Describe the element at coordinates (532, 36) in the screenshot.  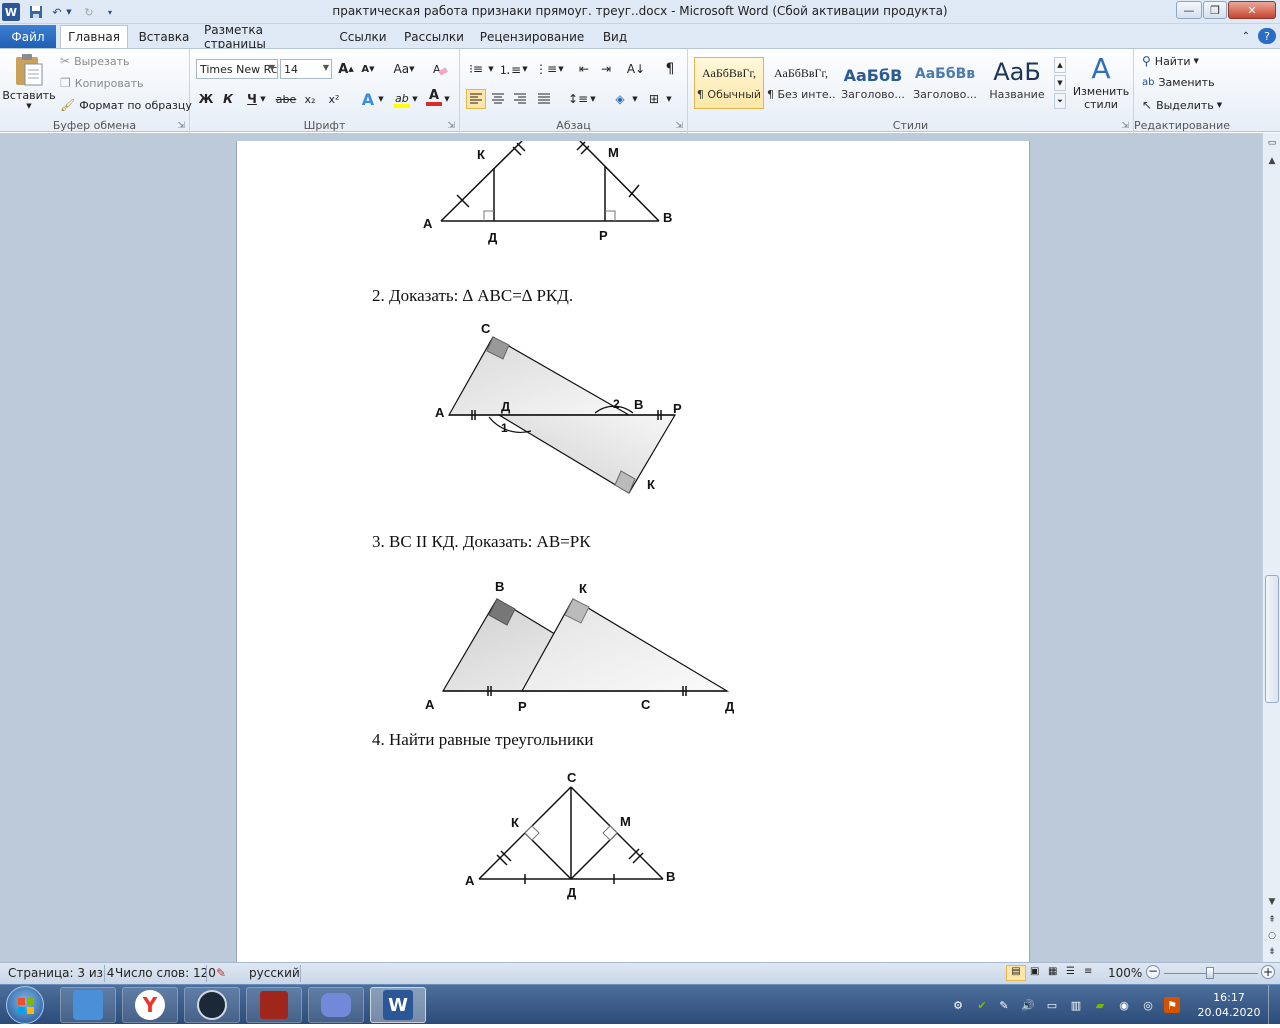
I see `tab-review: Рецензирование` at that location.